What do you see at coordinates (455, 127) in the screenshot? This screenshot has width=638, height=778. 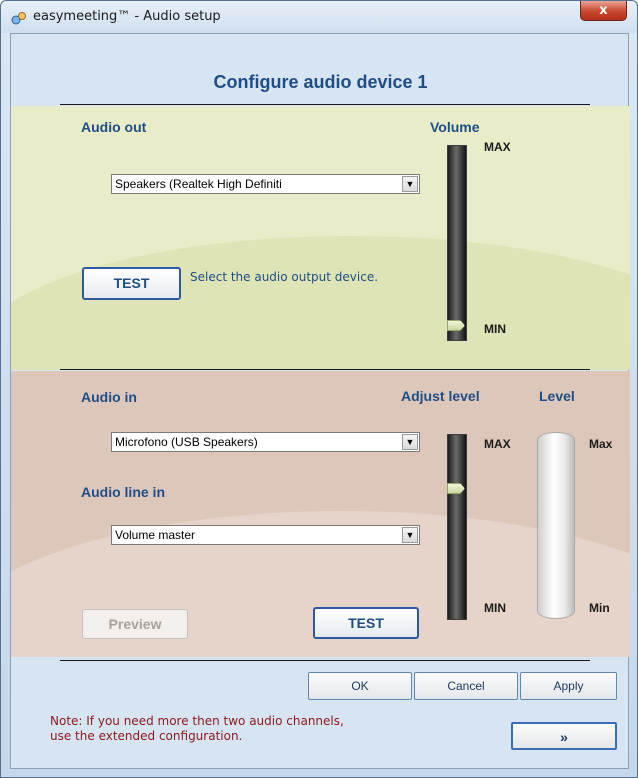 I see `volume-label: Volume` at bounding box center [455, 127].